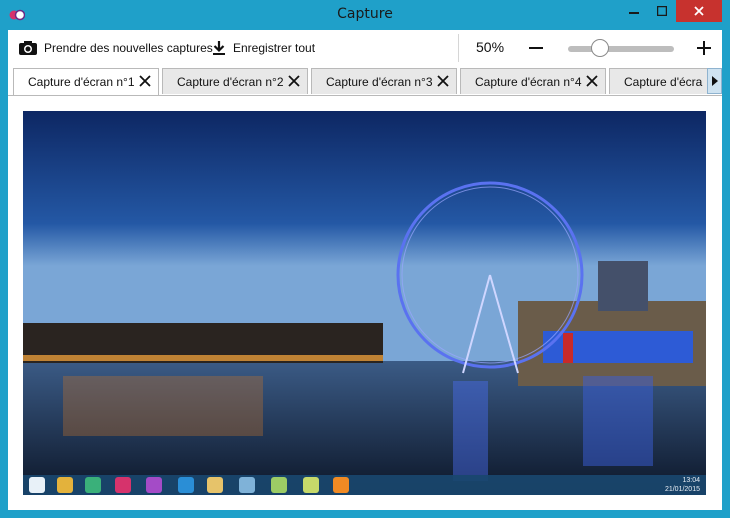 This screenshot has width=730, height=518. What do you see at coordinates (528, 82) in the screenshot?
I see `tab-label: Capture d'écran n°4` at bounding box center [528, 82].